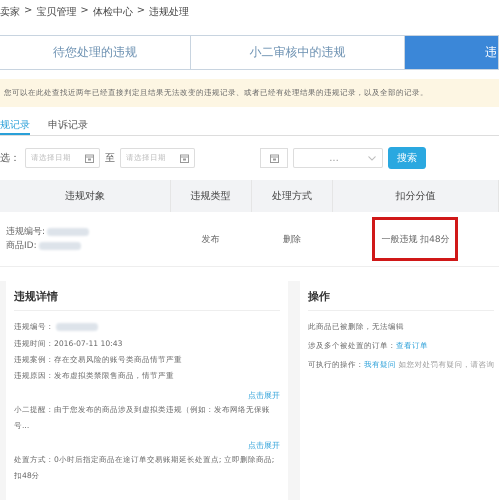 The width and height of the screenshot is (499, 500). I want to click on subtab: 申诉记录, so click(68, 126).